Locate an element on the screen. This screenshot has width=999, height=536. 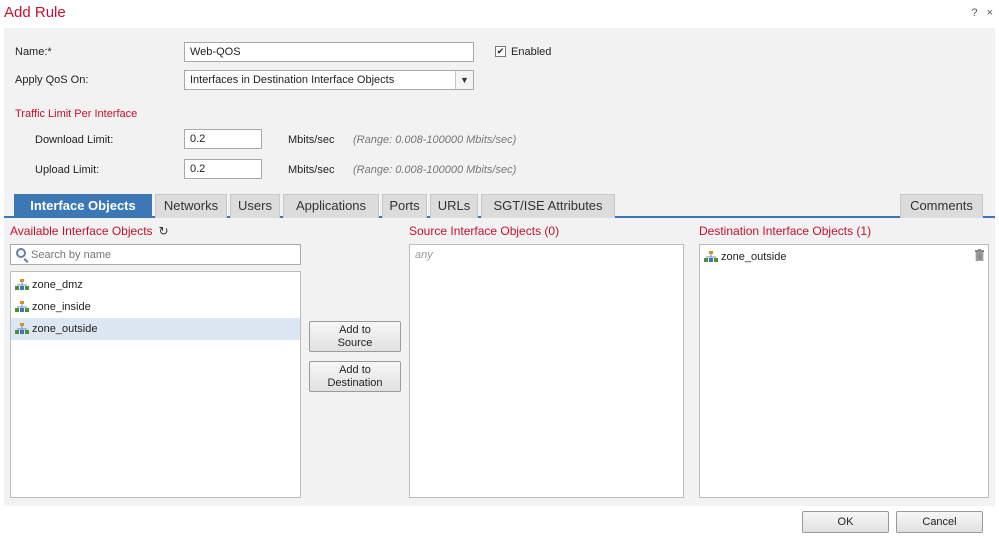
download-range: (Range: 0.008-100000 Mbits/sec) is located at coordinates (435, 140).